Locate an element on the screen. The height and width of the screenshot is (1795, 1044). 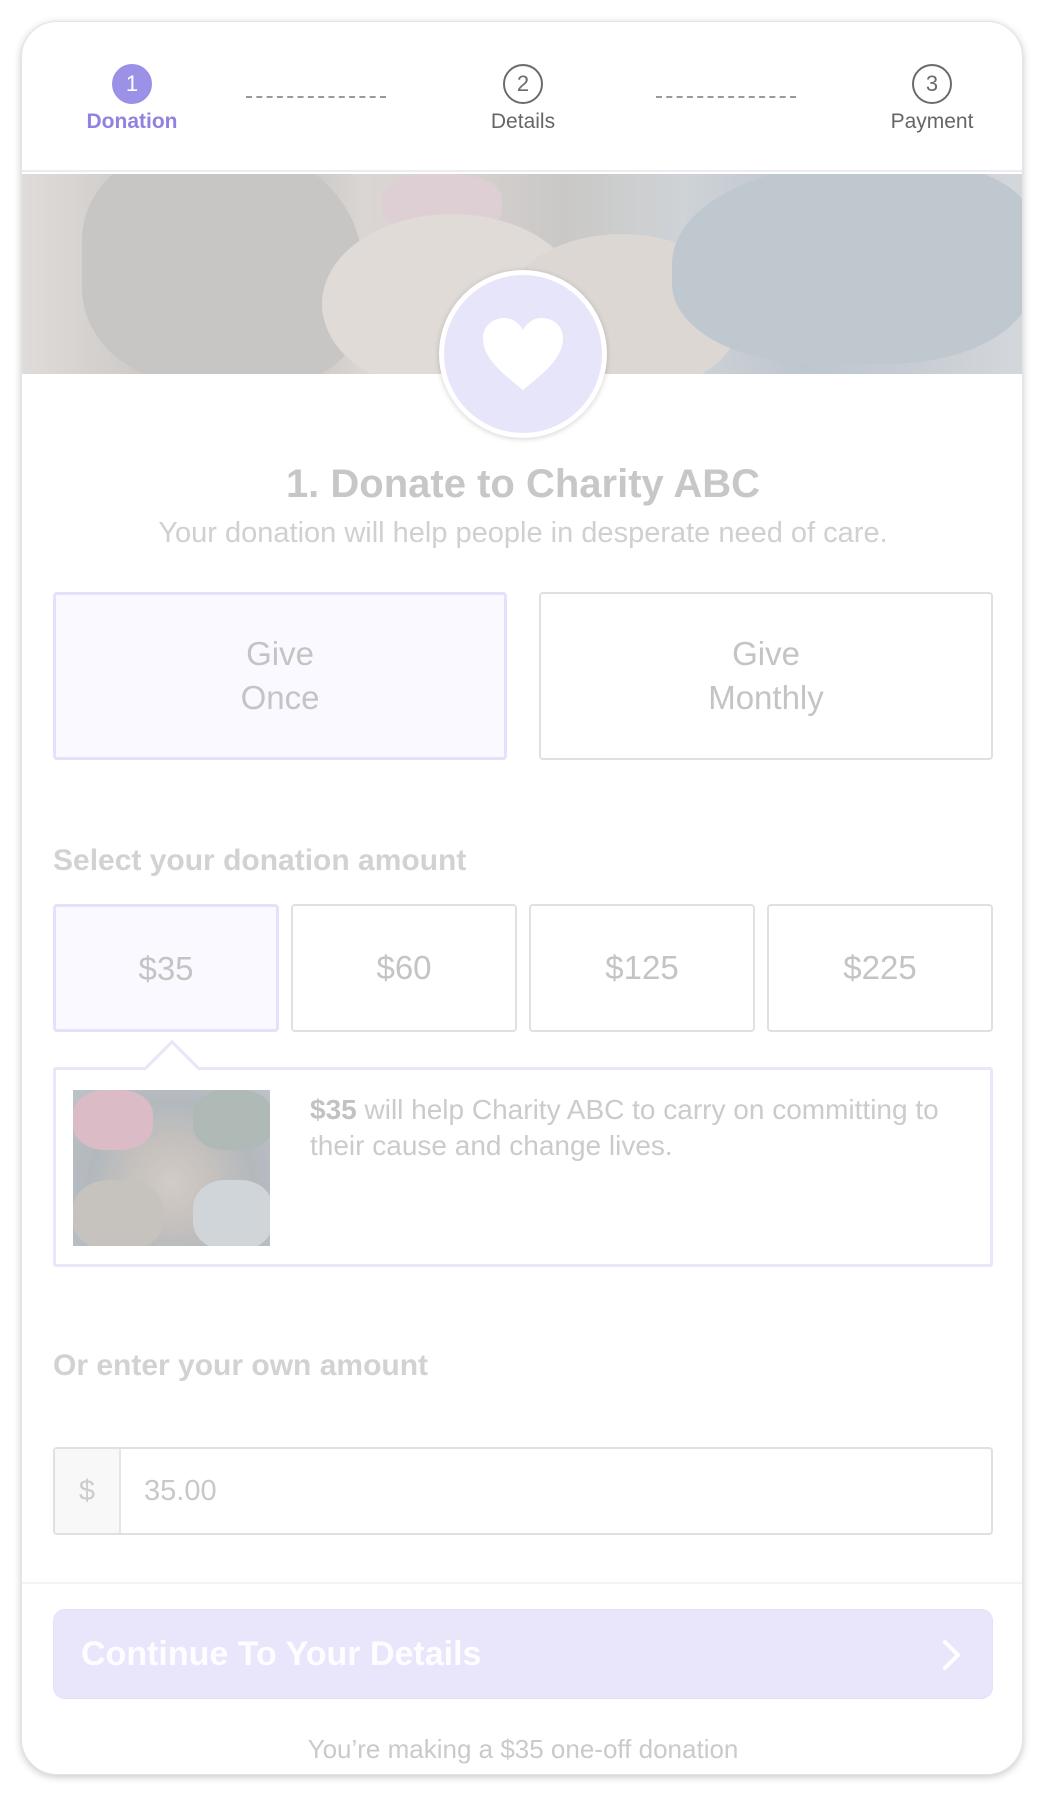
give-monthly-line2: Monthly is located at coordinates (766, 697).